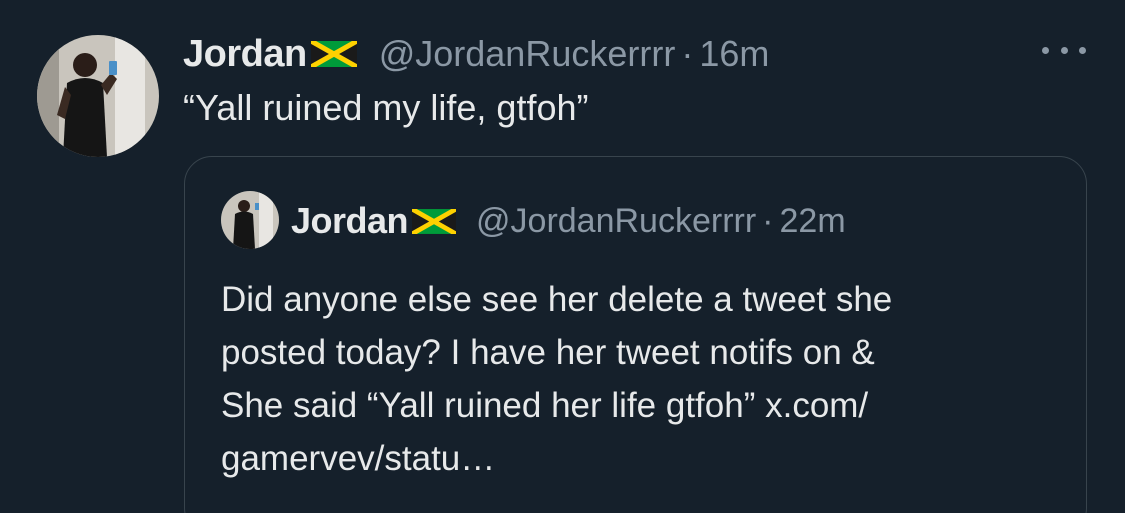  I want to click on quoted-timestamp: 22m, so click(812, 220).